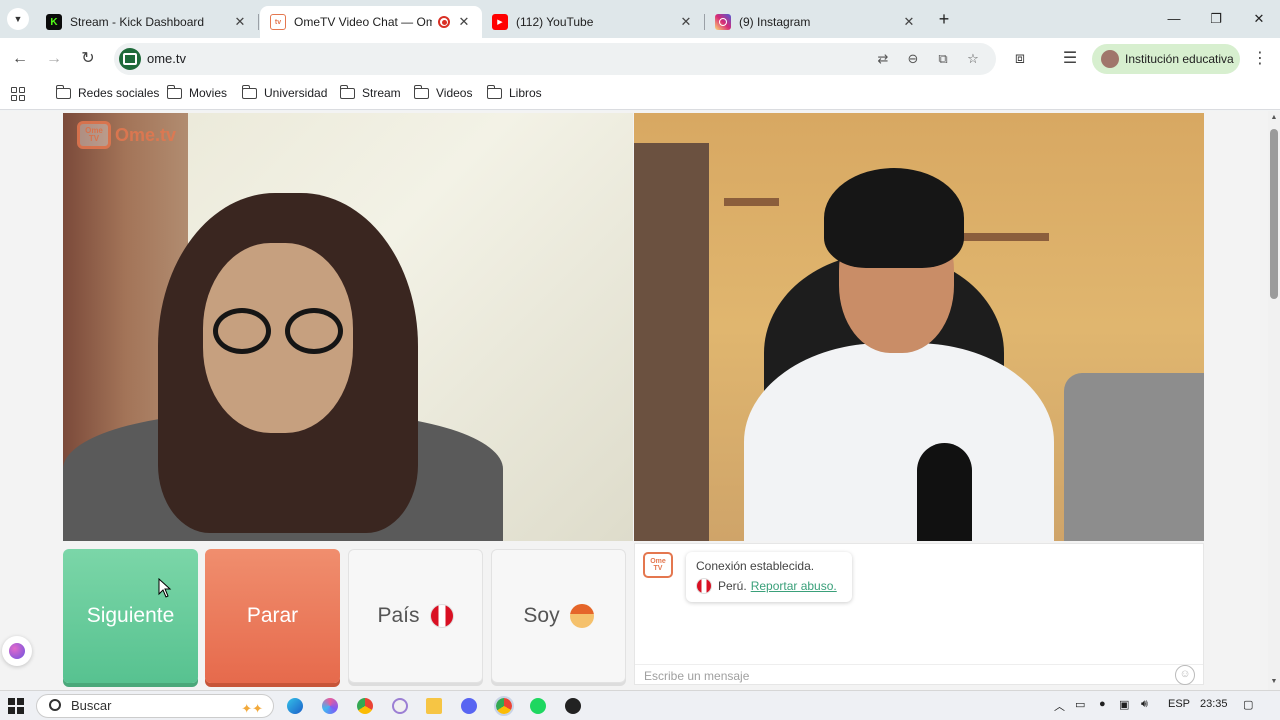 Image resolution: width=1280 pixels, height=720 pixels. Describe the element at coordinates (365, 706) in the screenshot. I see `chrome-icon` at that location.